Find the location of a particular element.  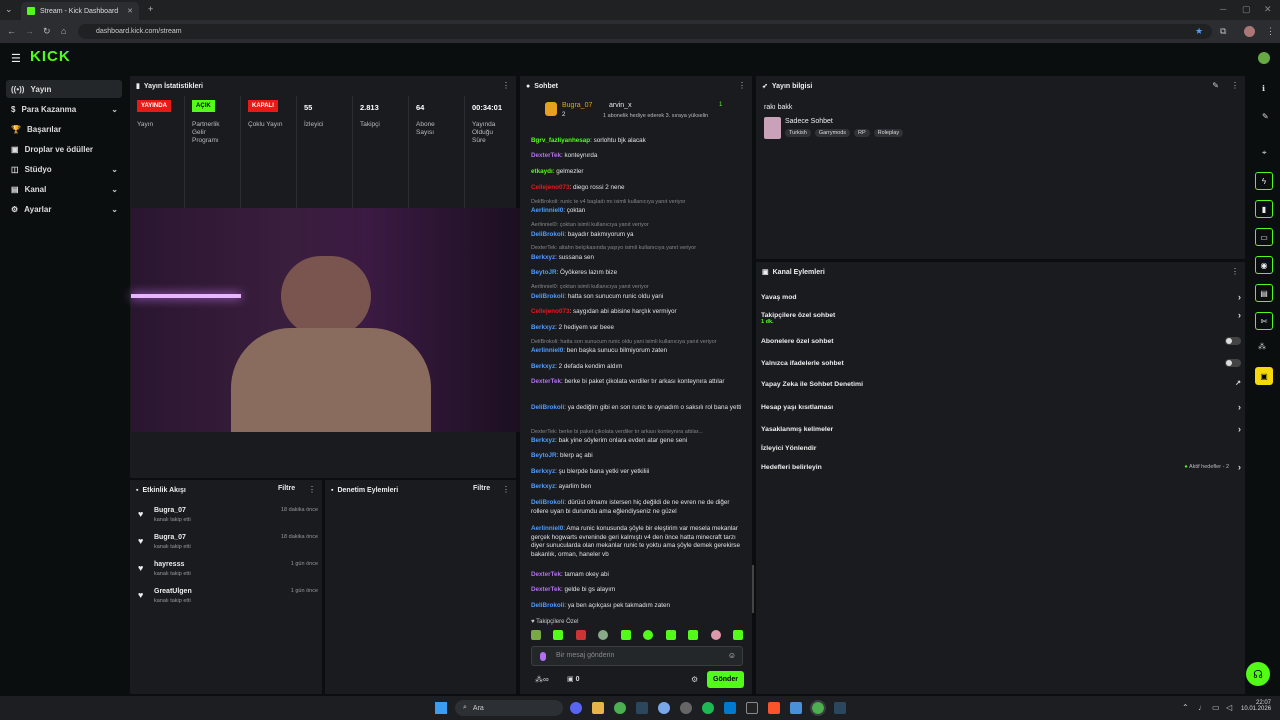

tag-chip: RP is located at coordinates (862, 133).